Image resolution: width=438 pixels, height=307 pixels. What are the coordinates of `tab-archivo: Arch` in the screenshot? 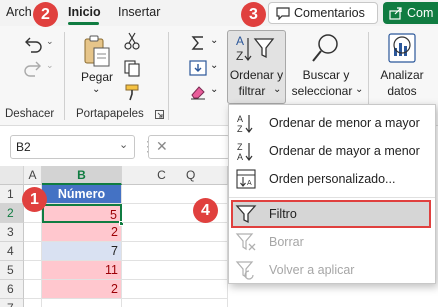 It's located at (19, 12).